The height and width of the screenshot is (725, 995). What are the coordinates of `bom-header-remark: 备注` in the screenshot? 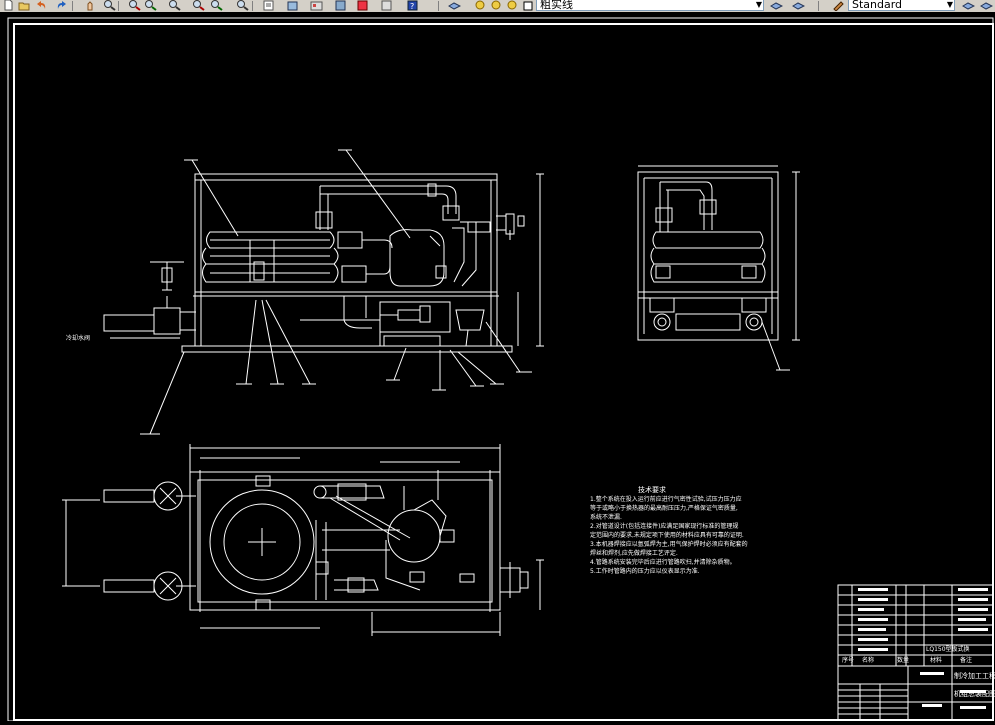 It's located at (966, 660).